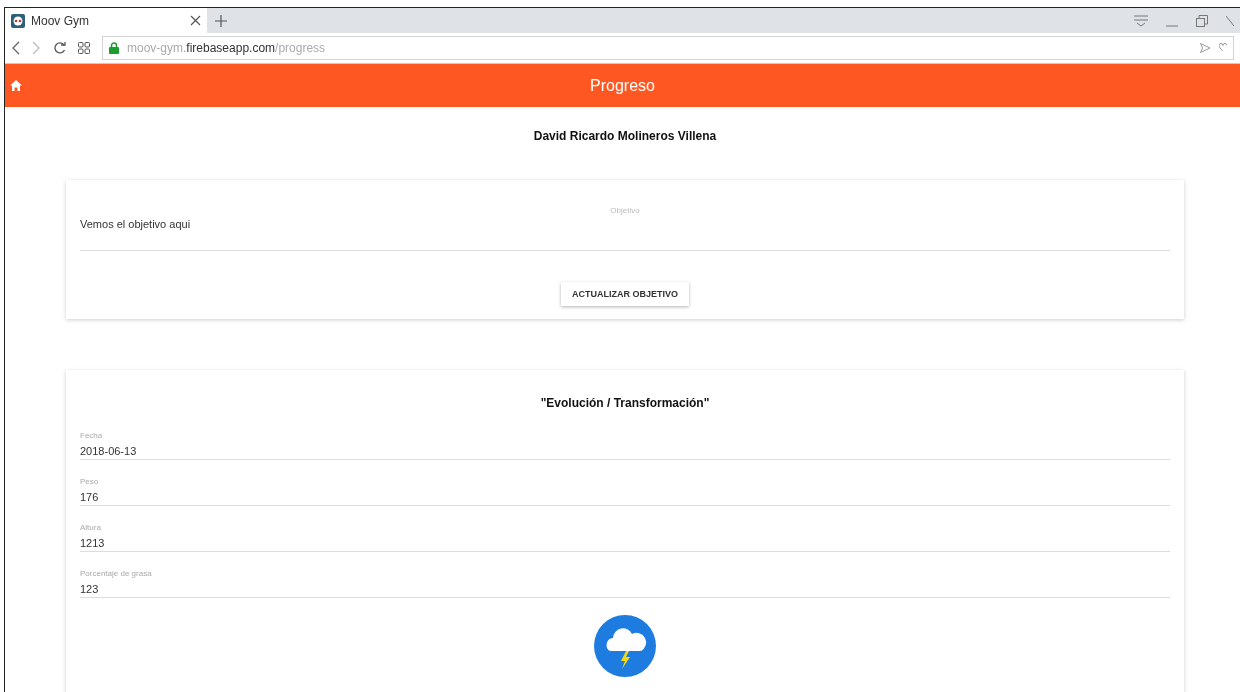  Describe the element at coordinates (625, 294) in the screenshot. I see `update-goal-button: ACTUALIZAR OBJETIVO` at that location.